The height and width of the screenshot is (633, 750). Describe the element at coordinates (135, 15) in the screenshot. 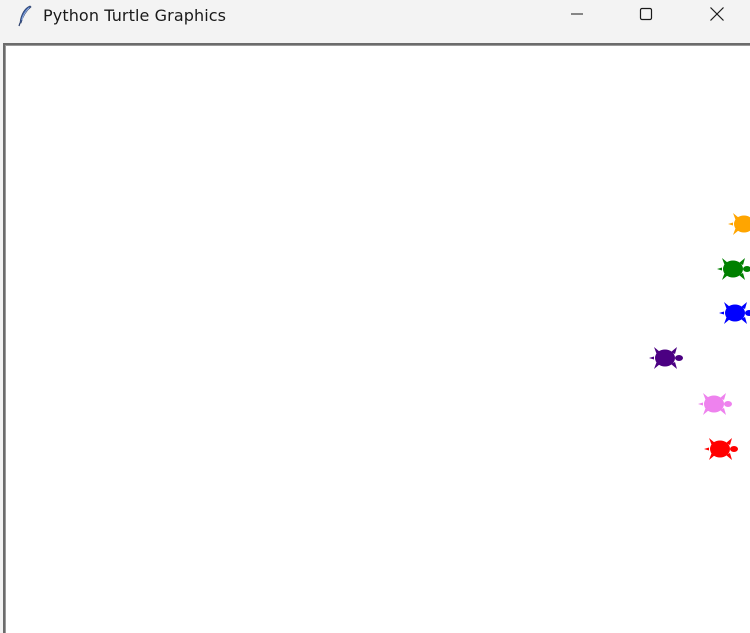

I see `window-title: Python Turtle Graphics` at that location.